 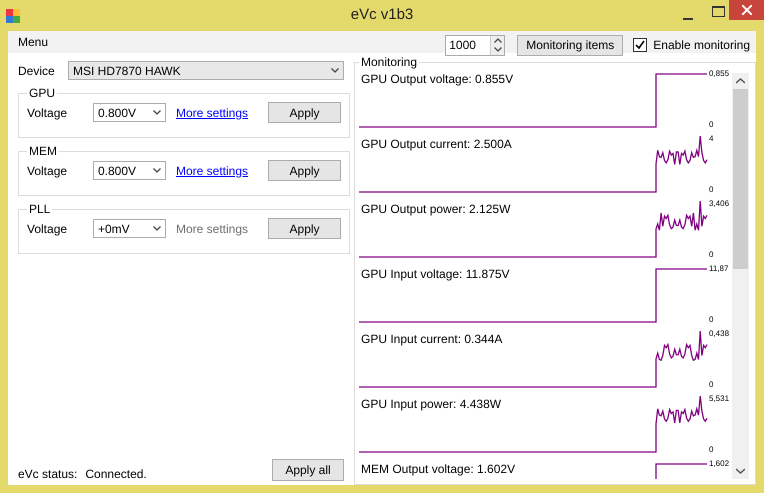 What do you see at coordinates (431, 339) in the screenshot?
I see `monitor-reading: GPU Input current: 0.344A` at bounding box center [431, 339].